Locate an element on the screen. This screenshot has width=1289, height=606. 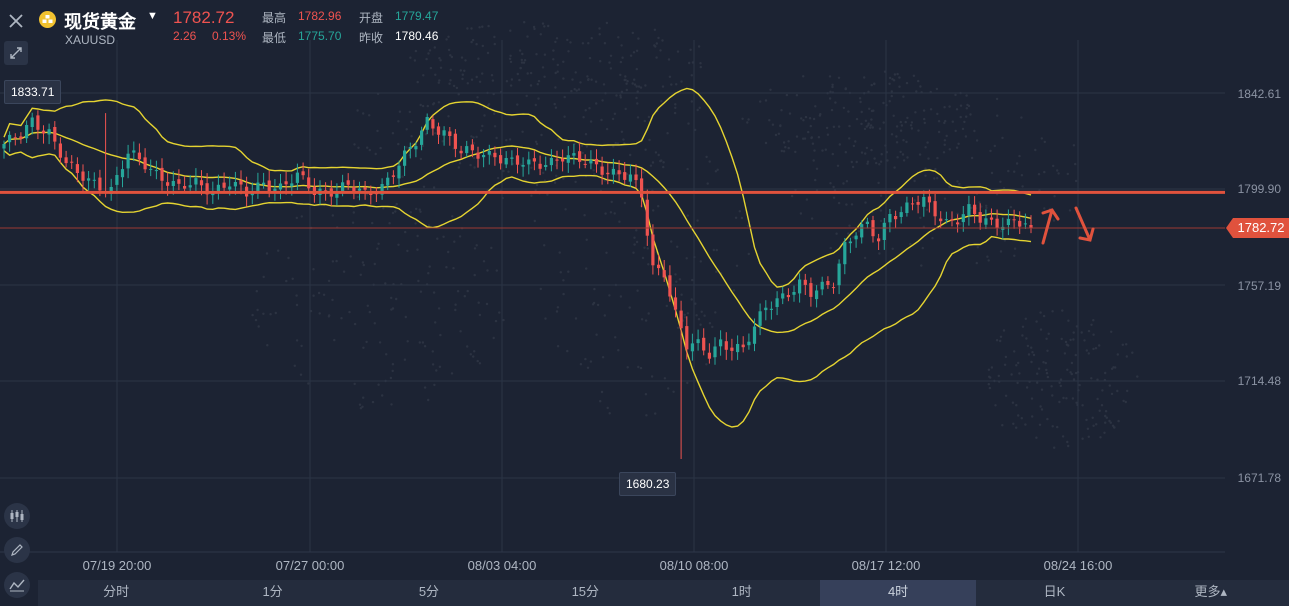
timeframe-tabbar: 分时 1分 5分 15分 1时 4时 日K 更多▴ is located at coordinates (663, 593).